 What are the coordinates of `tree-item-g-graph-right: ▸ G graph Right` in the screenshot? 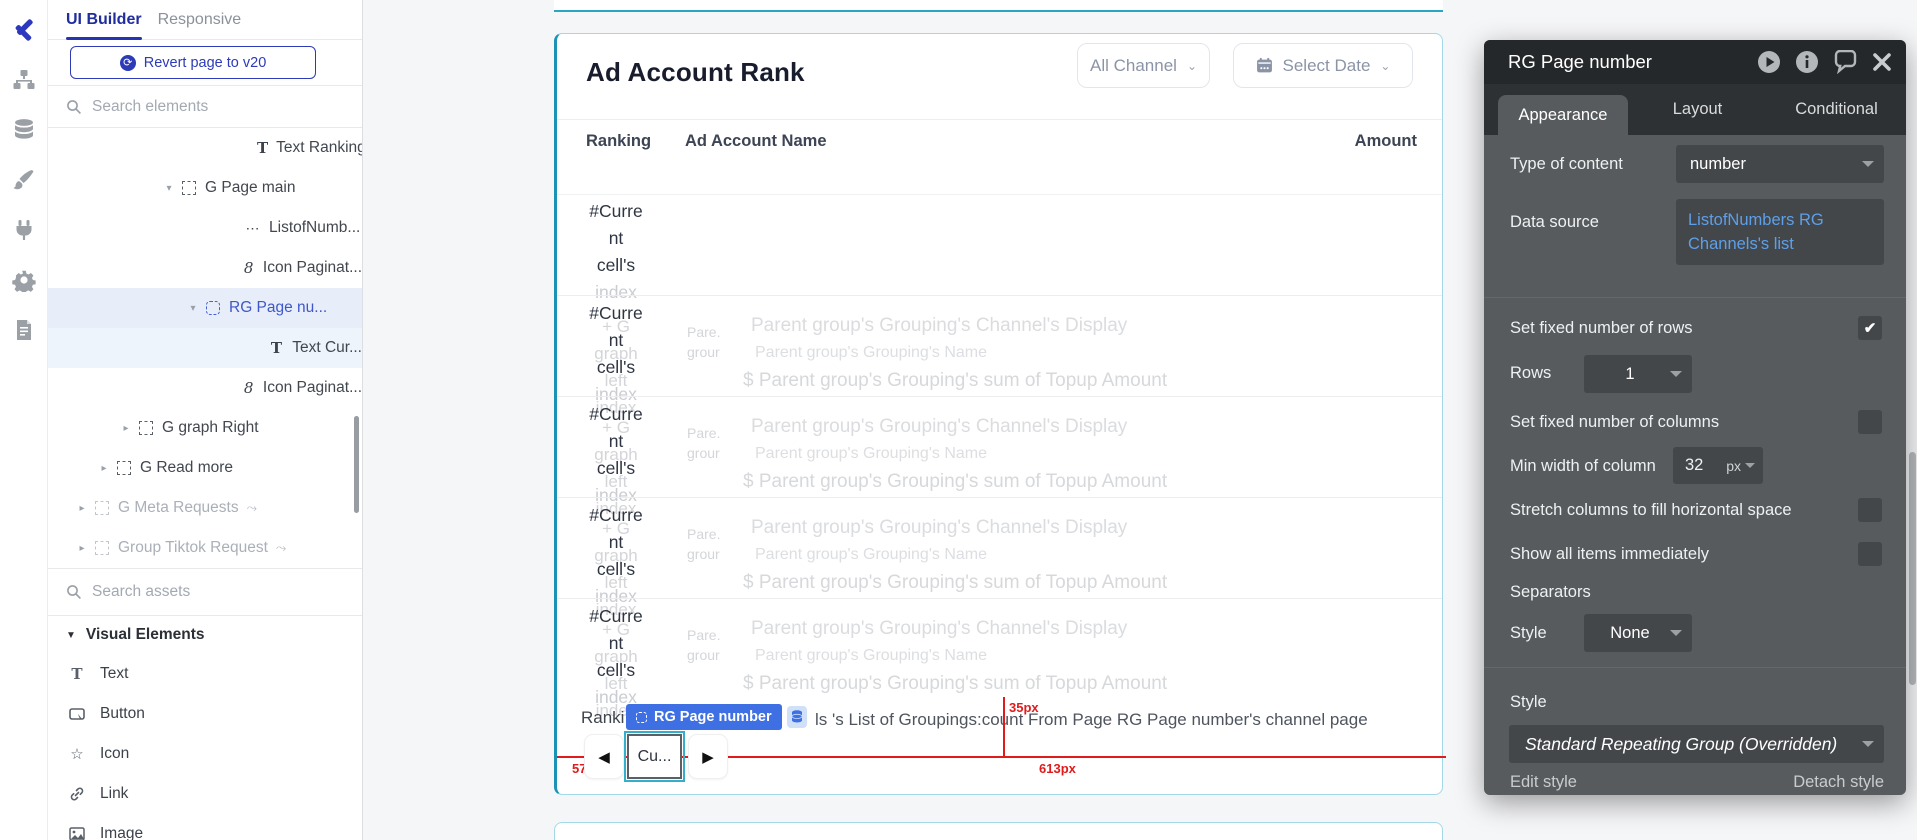 It's located at (205, 428).